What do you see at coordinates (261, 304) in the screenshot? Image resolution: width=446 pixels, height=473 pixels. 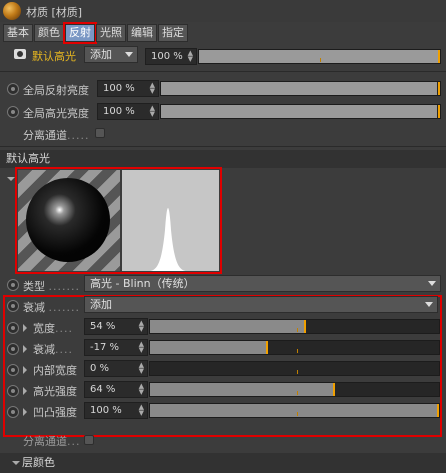 I see `attenuation-dropdown: 添加` at bounding box center [261, 304].